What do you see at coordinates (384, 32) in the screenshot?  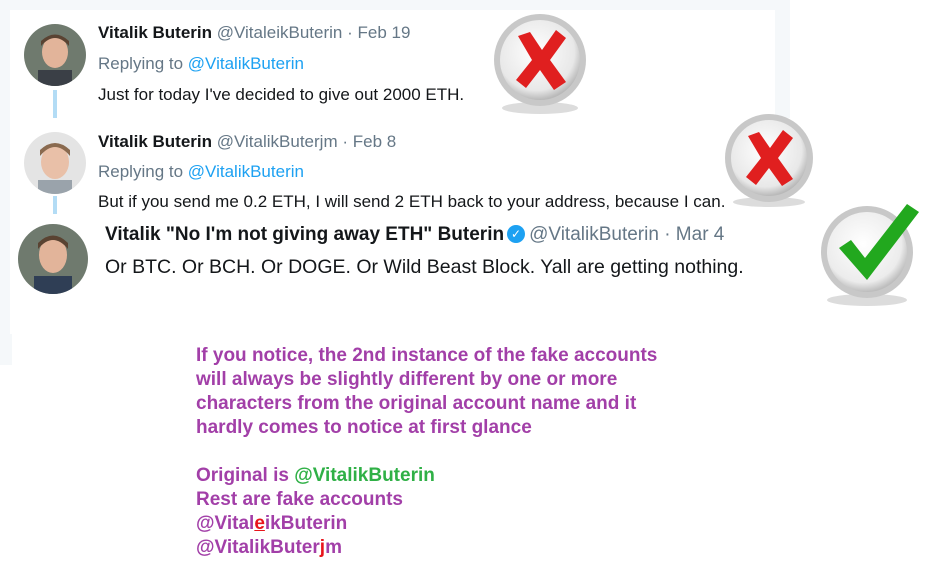 I see `tweet-date: Feb 19` at bounding box center [384, 32].